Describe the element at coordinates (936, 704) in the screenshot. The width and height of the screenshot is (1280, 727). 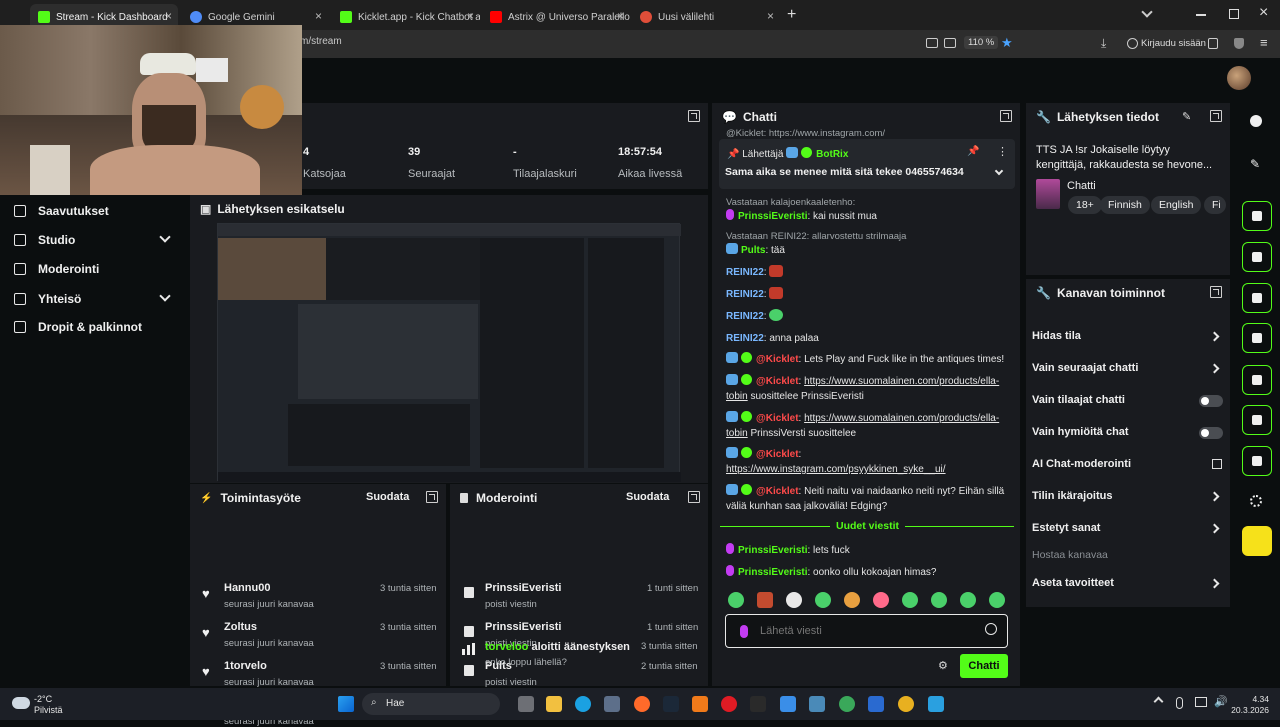
I see `notepad-icon` at that location.